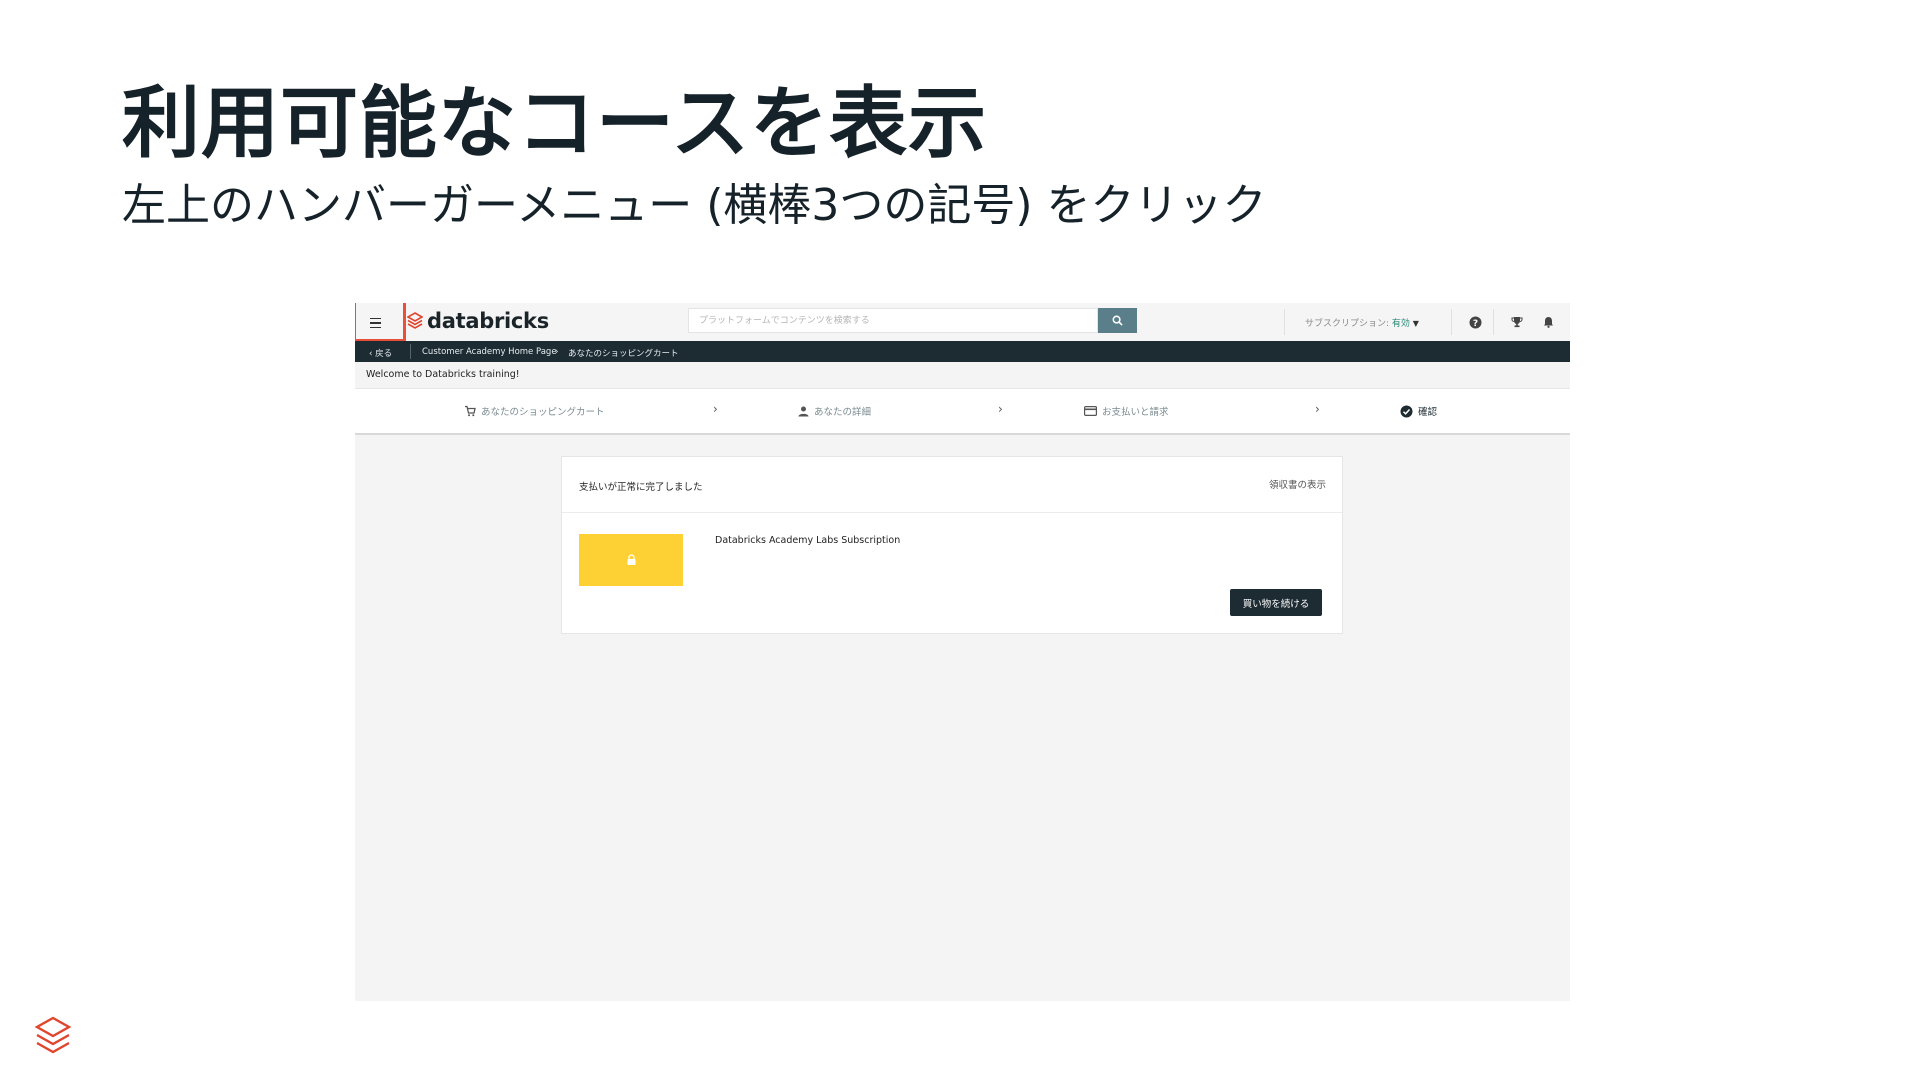  Describe the element at coordinates (380, 322) in the screenshot. I see `highlight-box` at that location.